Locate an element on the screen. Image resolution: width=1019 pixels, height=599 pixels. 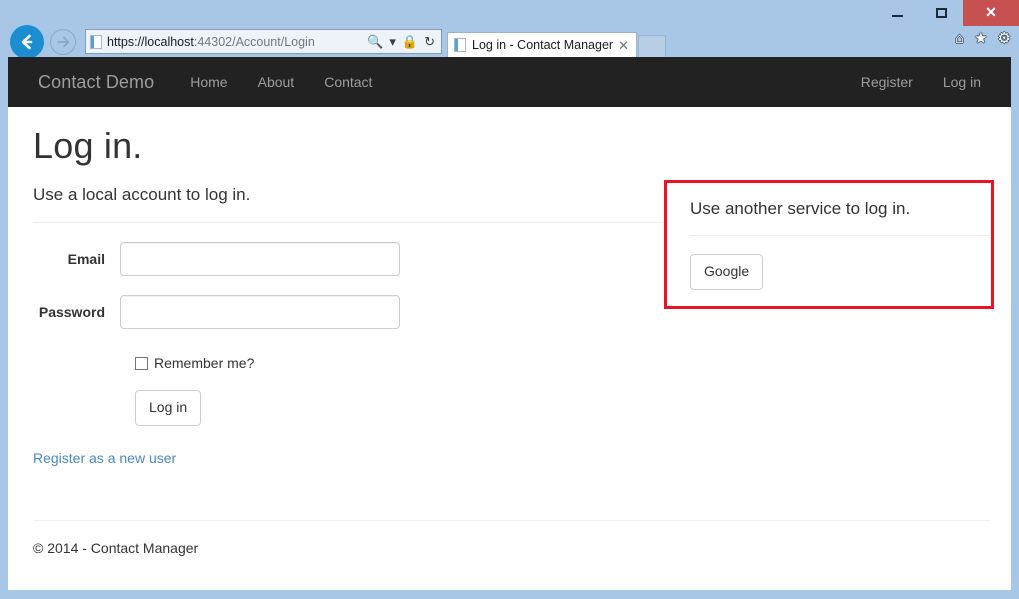
forward-arrow-icon is located at coordinates (63, 42).